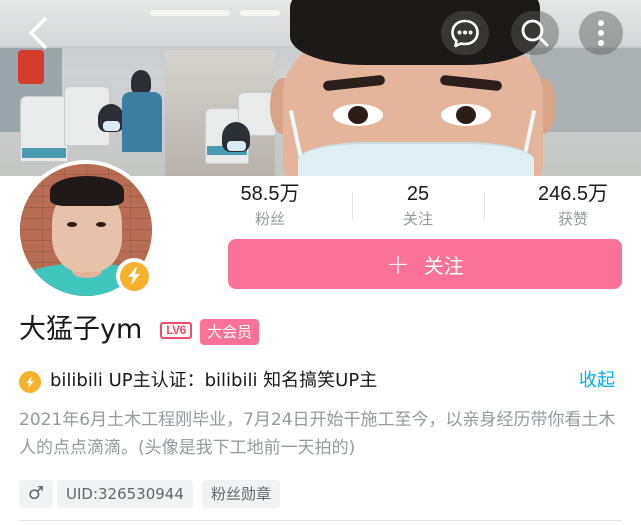 This screenshot has height=525, width=641. I want to click on search-icon, so click(535, 33).